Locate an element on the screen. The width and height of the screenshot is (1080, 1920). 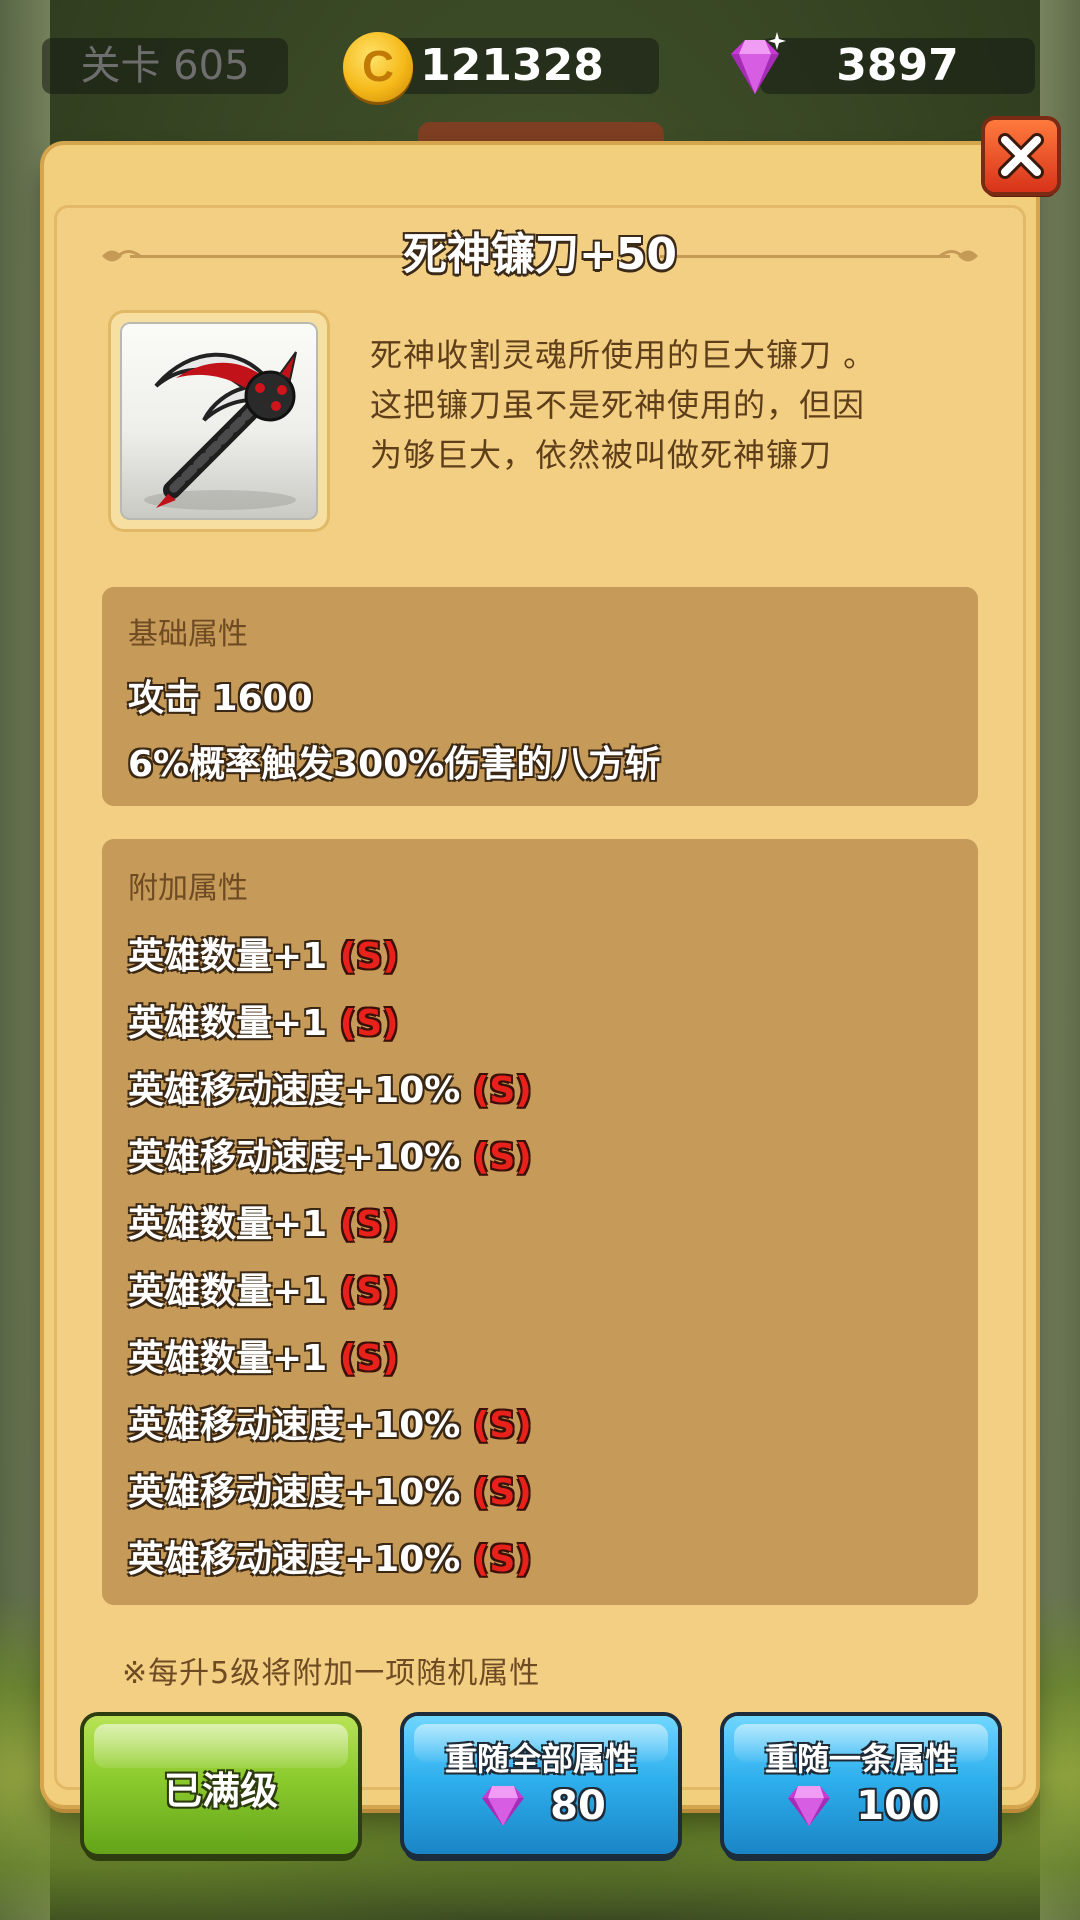
base-stat-skill: 6%概率触发300%伤害的八方斩 is located at coordinates (394, 764).